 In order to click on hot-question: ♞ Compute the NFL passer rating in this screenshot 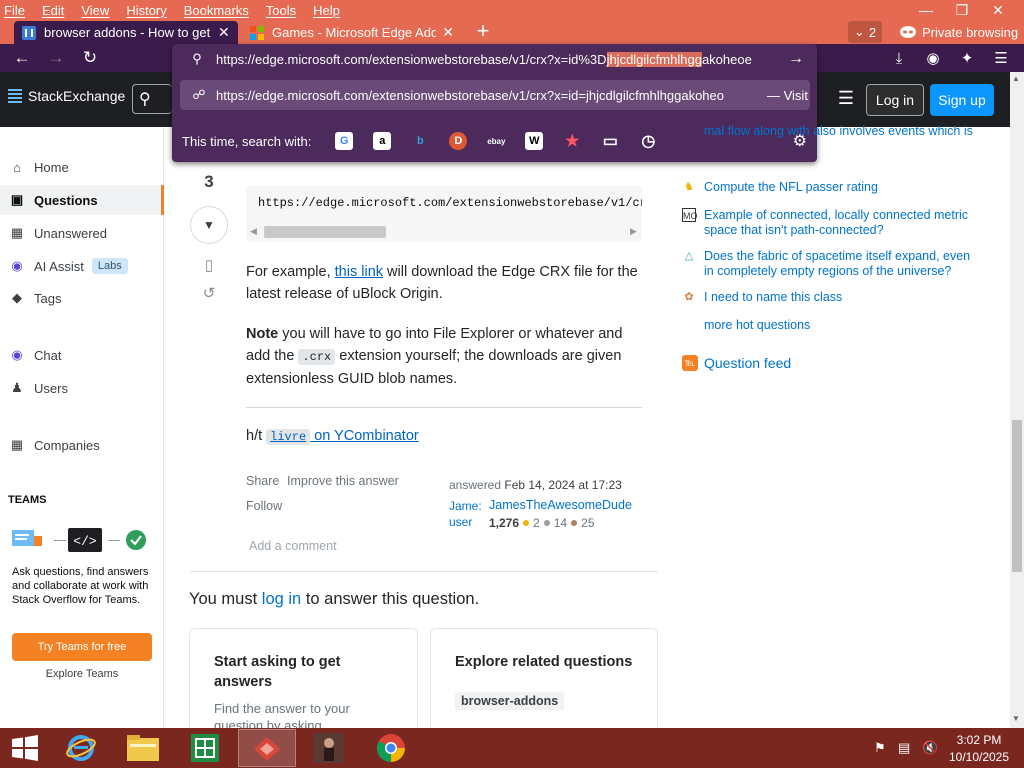, I will do `click(832, 187)`.